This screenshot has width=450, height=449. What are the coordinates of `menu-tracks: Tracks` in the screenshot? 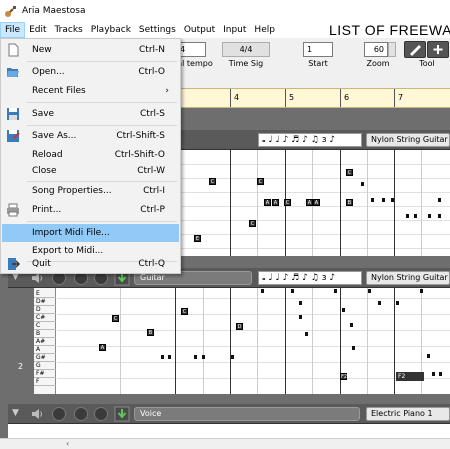 It's located at (69, 30).